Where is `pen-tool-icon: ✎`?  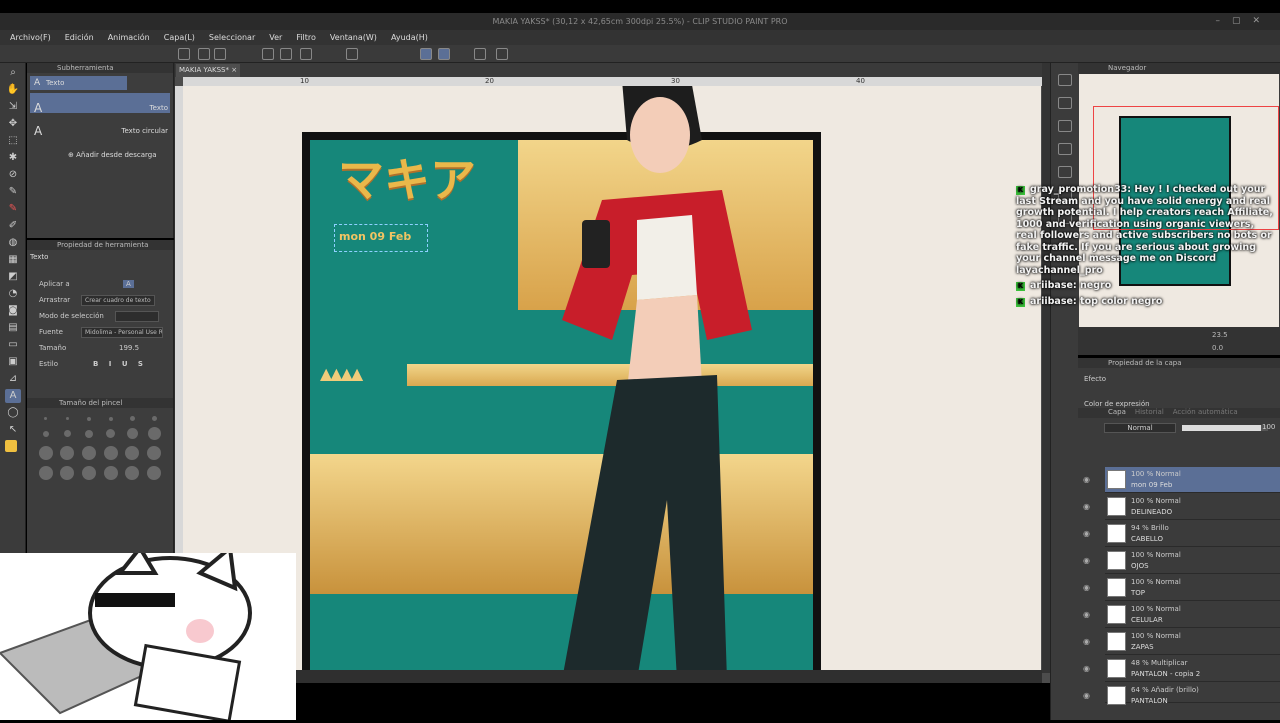 pen-tool-icon: ✎ is located at coordinates (13, 192).